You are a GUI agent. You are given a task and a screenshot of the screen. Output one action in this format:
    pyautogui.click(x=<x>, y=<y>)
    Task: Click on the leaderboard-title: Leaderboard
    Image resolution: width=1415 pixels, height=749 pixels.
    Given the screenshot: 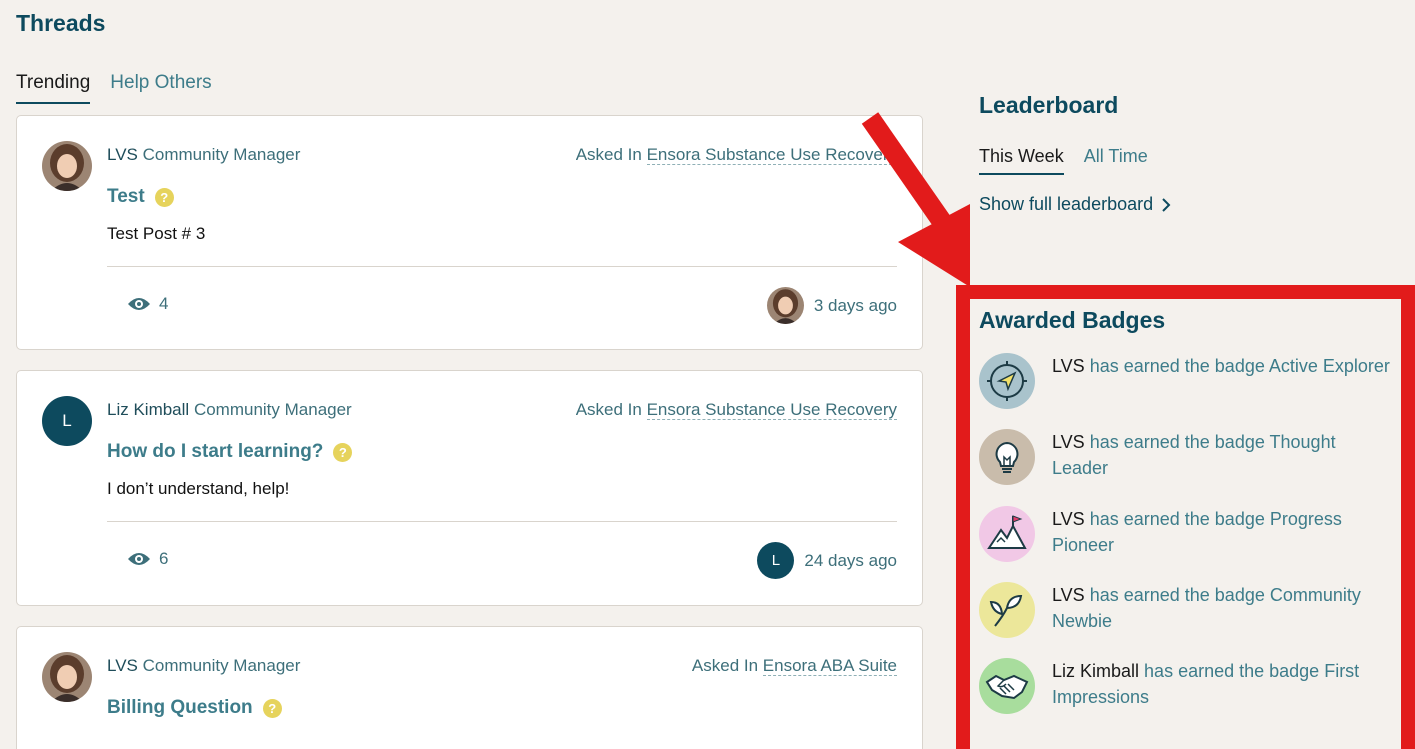 What is the action you would take?
    pyautogui.click(x=1049, y=105)
    